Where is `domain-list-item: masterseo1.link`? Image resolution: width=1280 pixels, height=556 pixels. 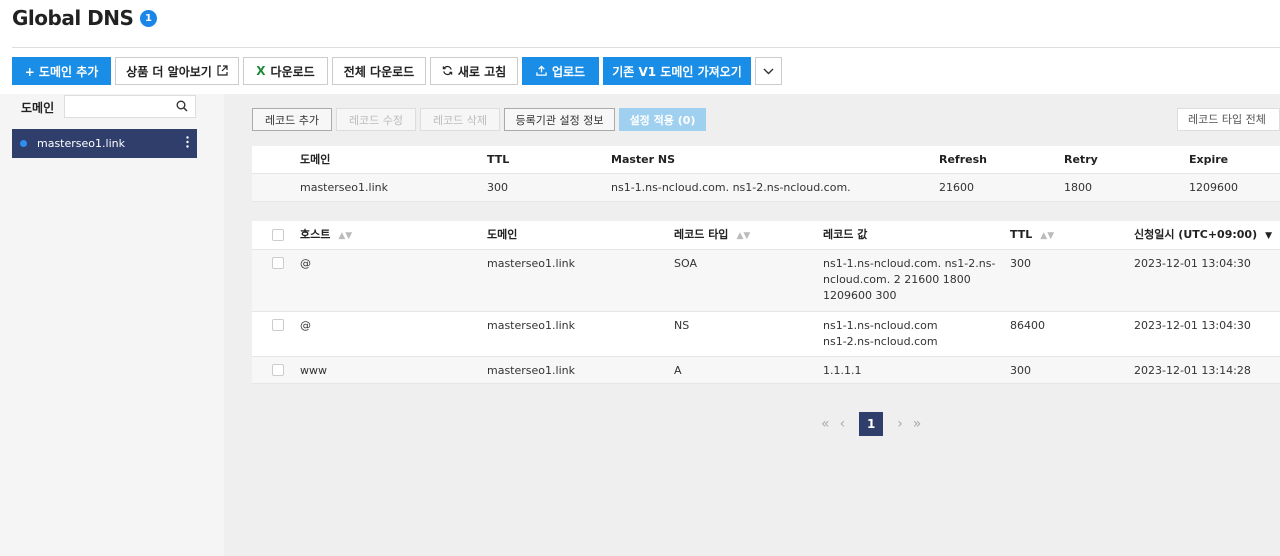
domain-list-item: masterseo1.link is located at coordinates (104, 143).